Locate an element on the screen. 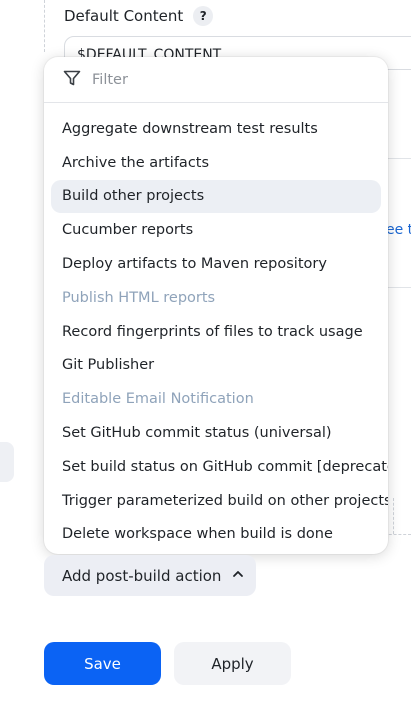 This screenshot has height=718, width=411. background-link: ee th is located at coordinates (398, 230).